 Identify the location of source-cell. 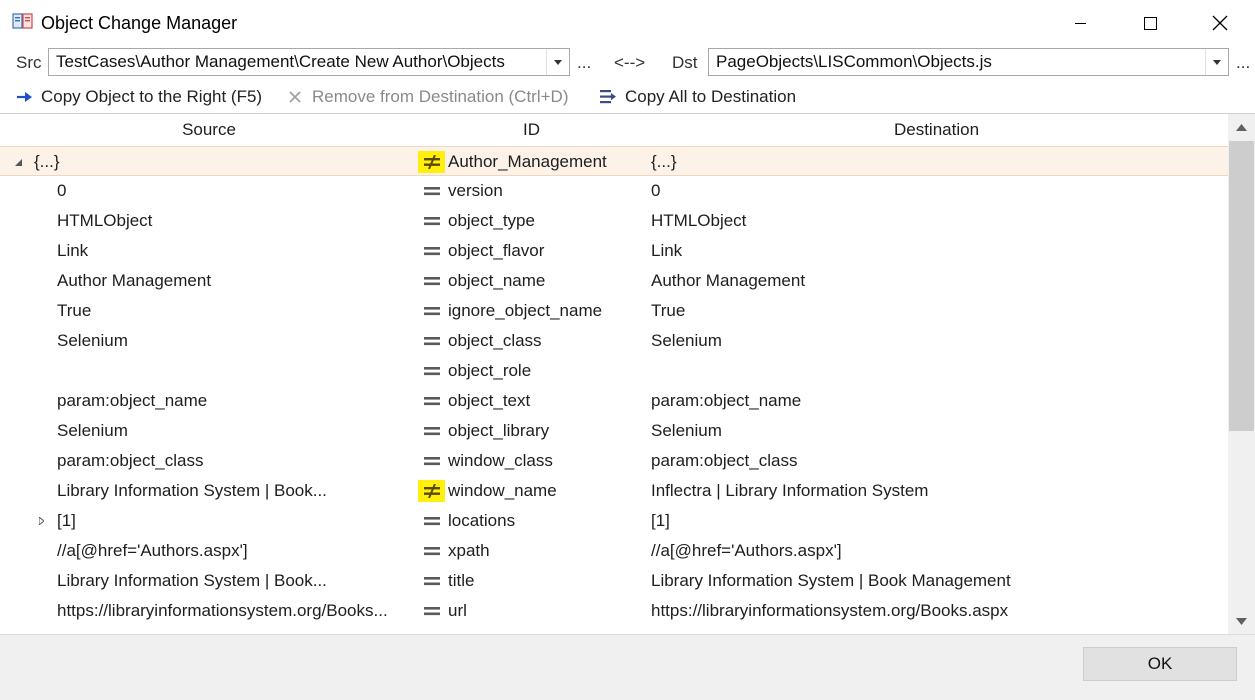
(237, 371).